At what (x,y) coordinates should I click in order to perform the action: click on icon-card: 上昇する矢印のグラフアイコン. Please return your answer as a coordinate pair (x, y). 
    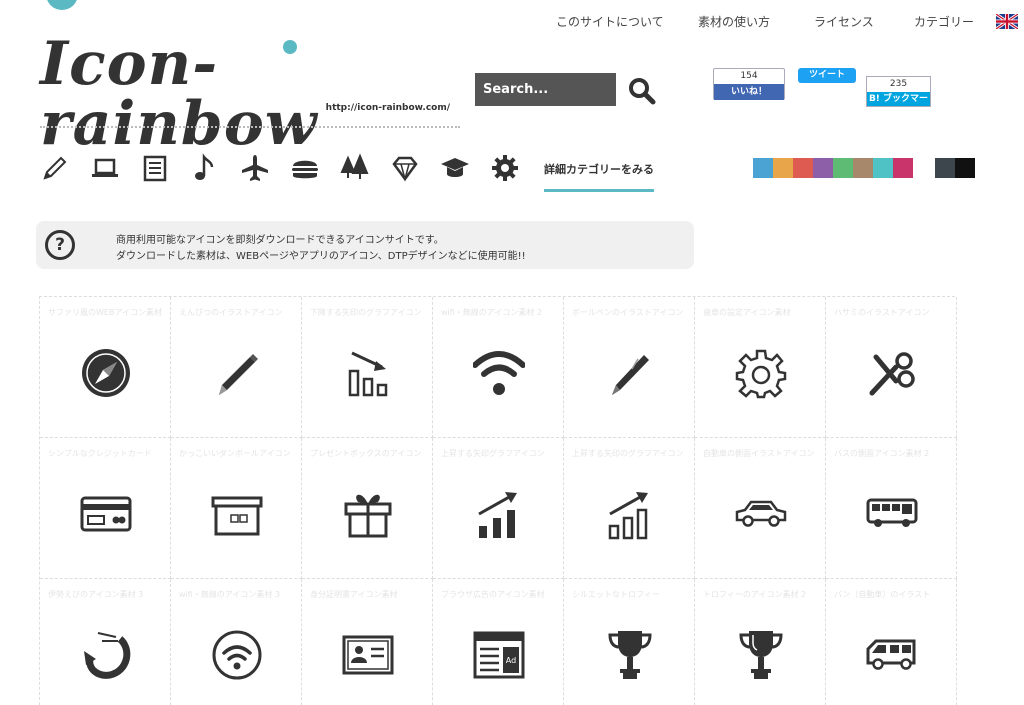
    Looking at the image, I should click on (629, 508).